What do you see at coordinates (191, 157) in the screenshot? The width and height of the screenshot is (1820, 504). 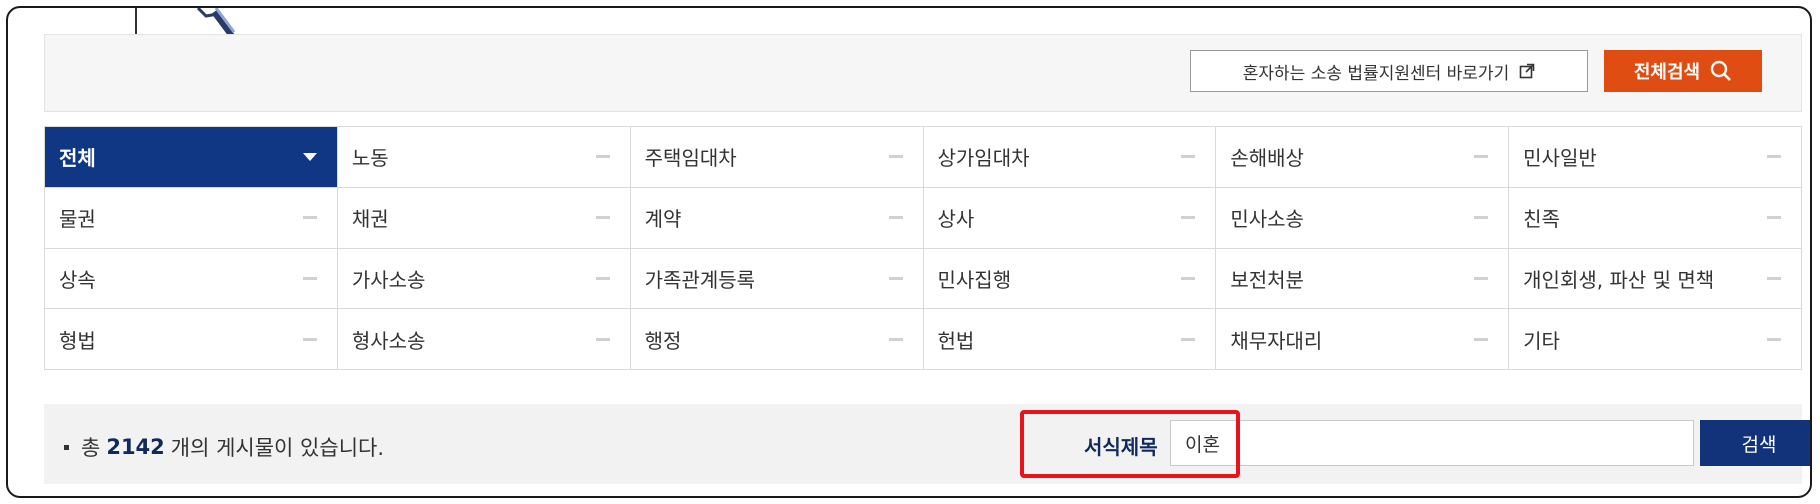 I see `category-all: 전체` at bounding box center [191, 157].